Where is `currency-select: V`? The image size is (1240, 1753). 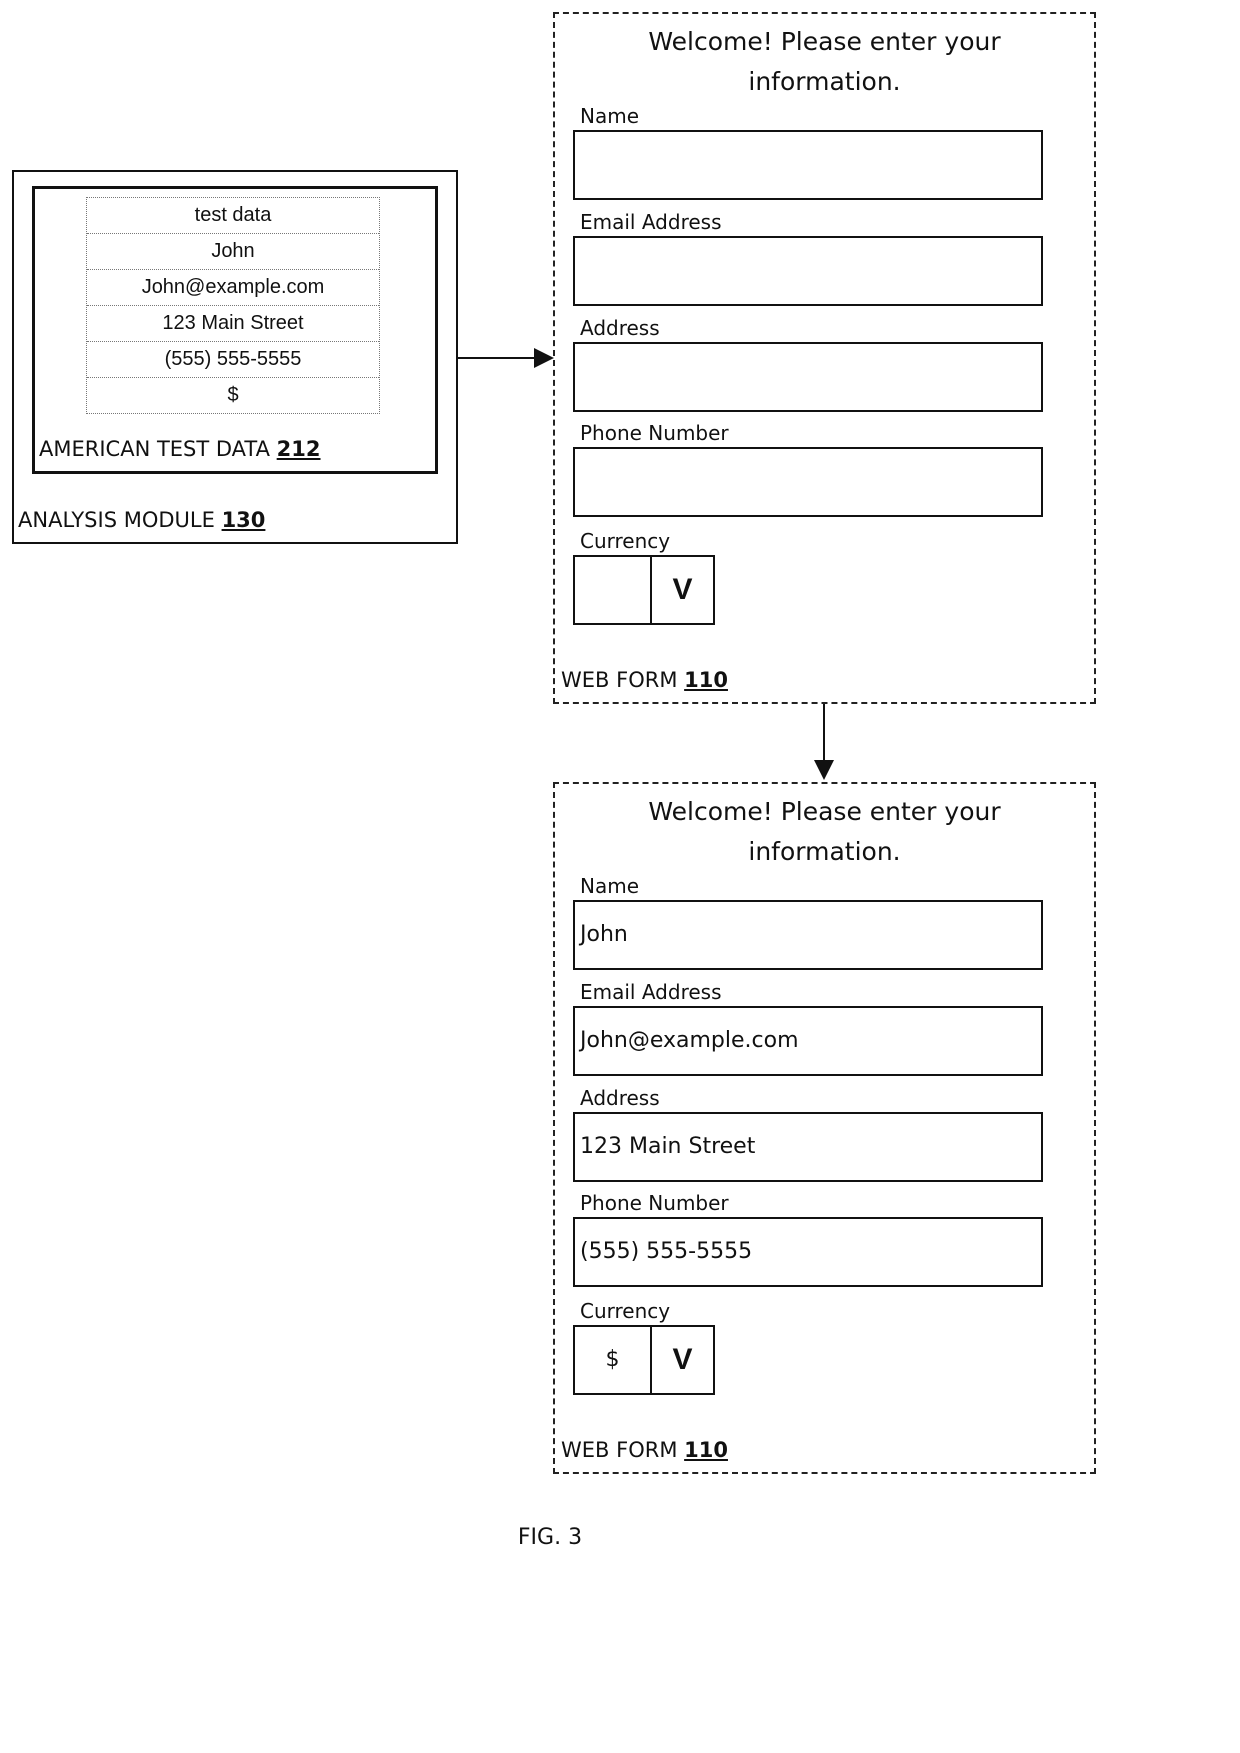
currency-select: V is located at coordinates (644, 590).